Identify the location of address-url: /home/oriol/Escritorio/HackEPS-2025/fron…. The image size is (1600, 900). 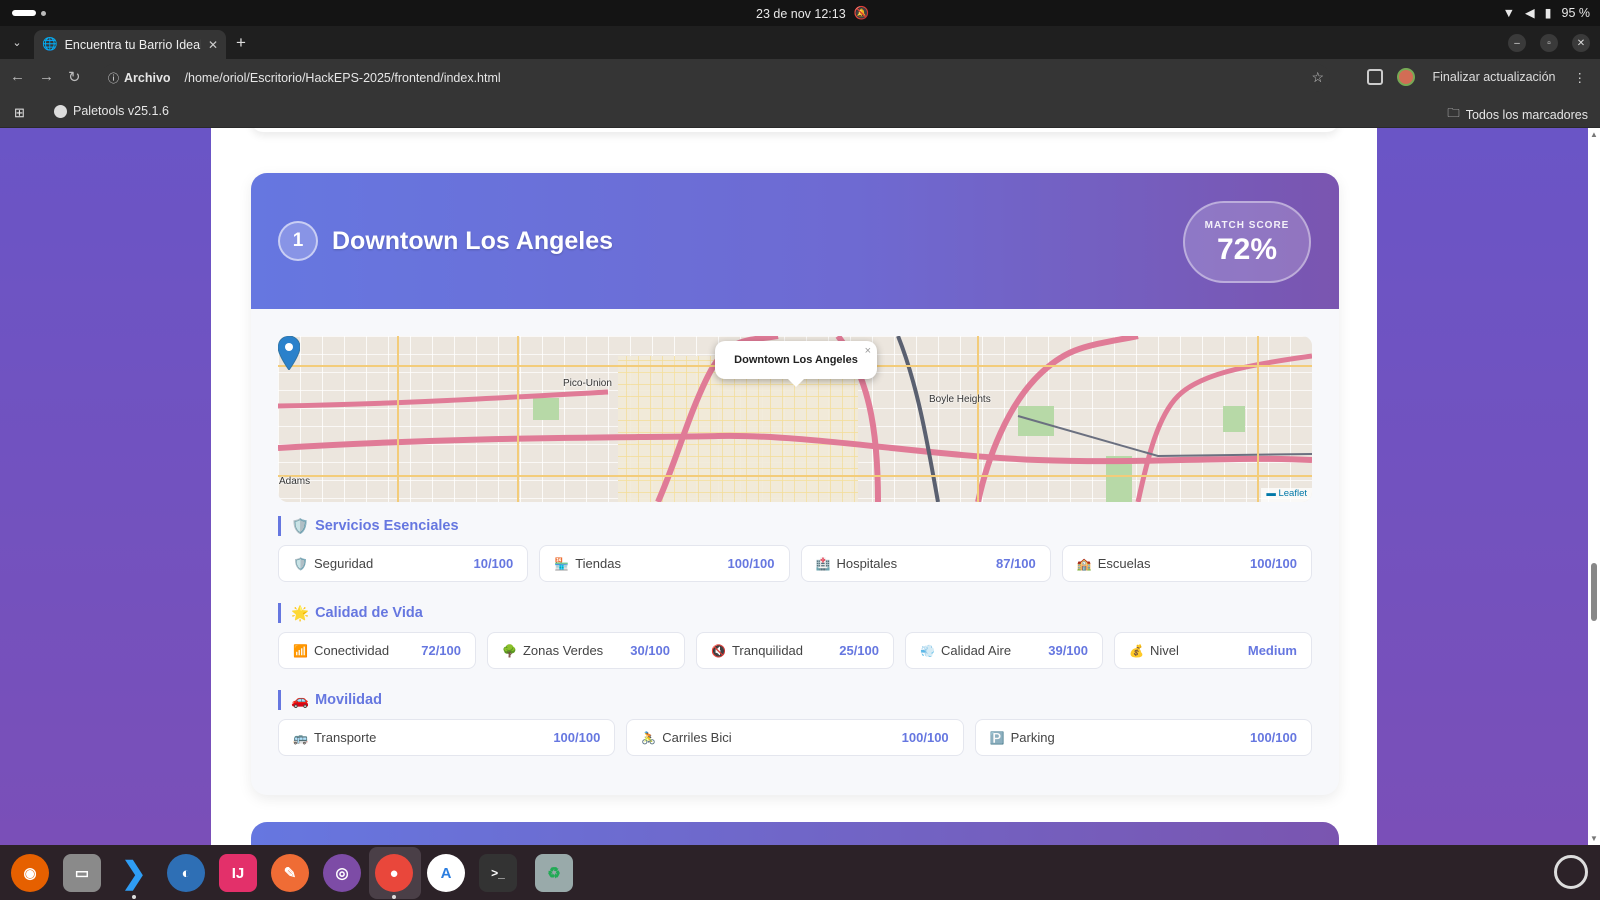
(343, 78).